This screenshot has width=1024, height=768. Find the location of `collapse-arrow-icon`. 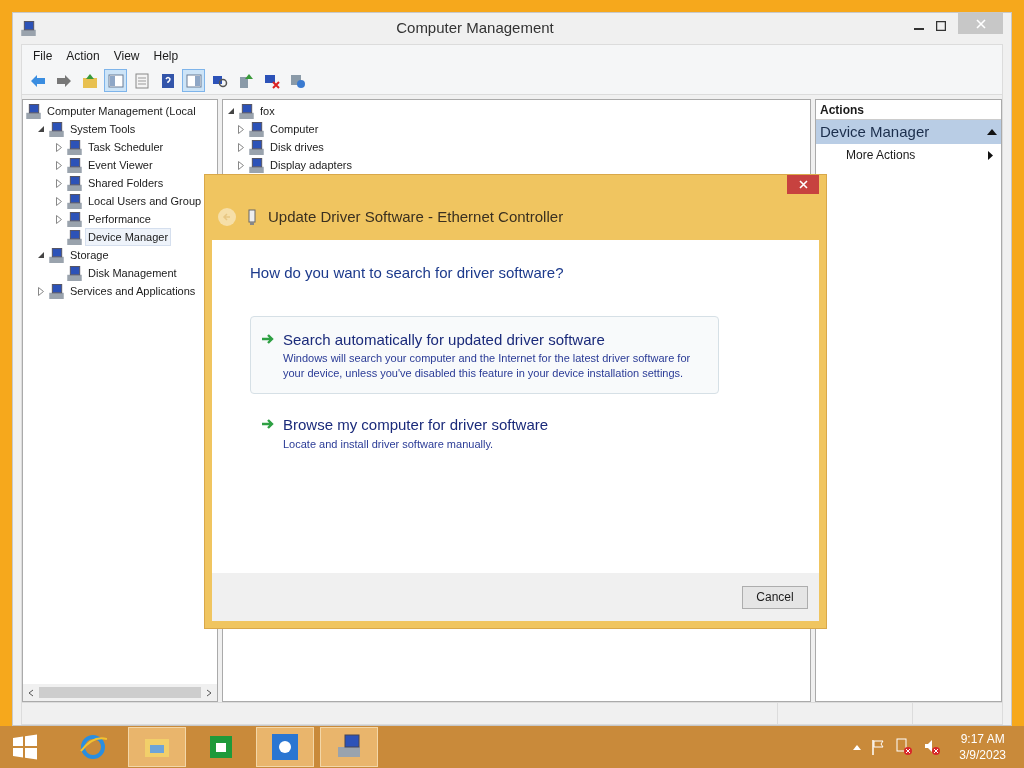

collapse-arrow-icon is located at coordinates (992, 132).